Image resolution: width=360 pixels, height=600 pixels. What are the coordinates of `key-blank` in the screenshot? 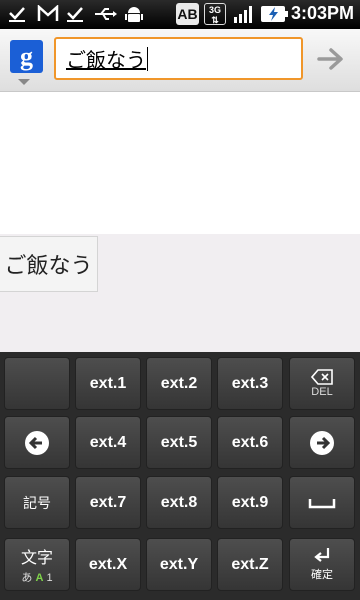 It's located at (37, 383).